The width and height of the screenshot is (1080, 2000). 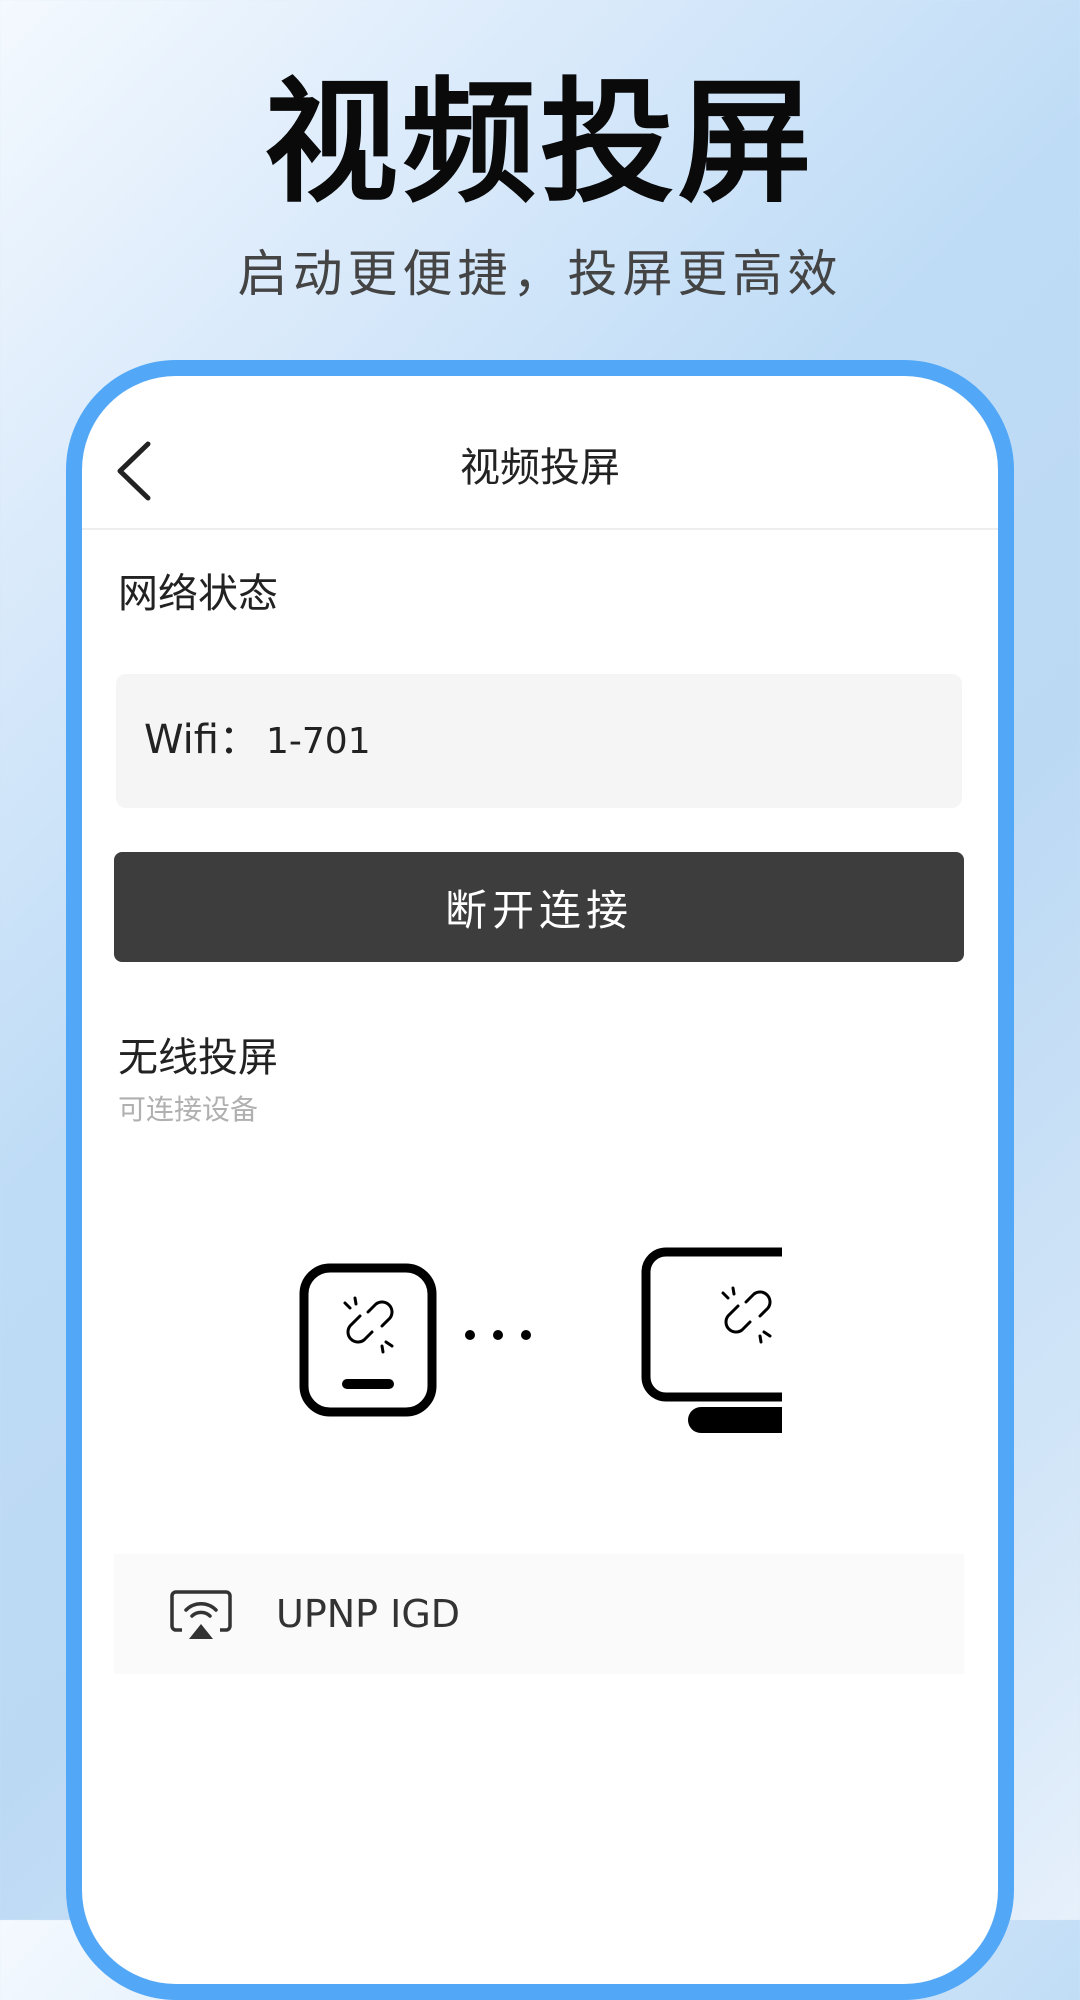 I want to click on cast-screen-icon, so click(x=201, y=1614).